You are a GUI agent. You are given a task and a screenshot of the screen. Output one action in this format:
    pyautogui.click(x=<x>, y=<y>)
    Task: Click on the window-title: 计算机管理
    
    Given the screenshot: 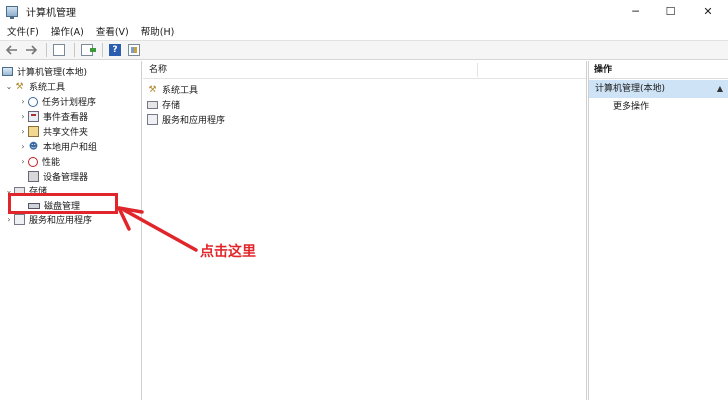 What is the action you would take?
    pyautogui.click(x=51, y=13)
    